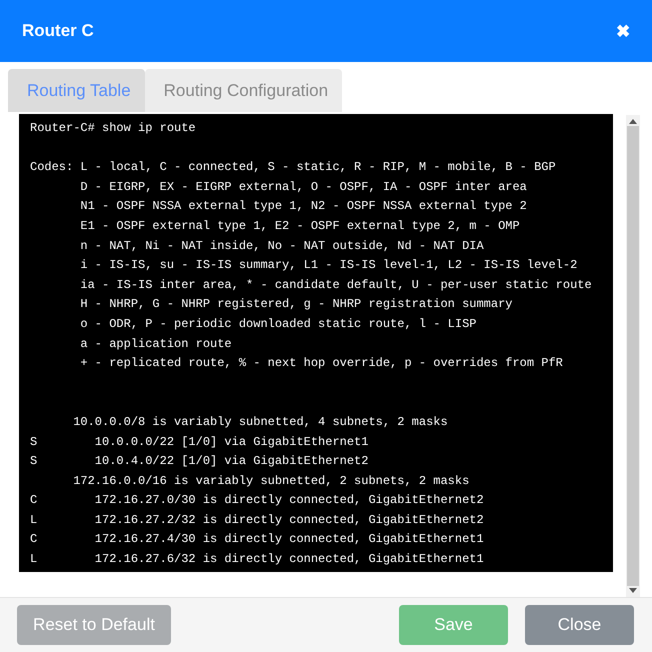 The width and height of the screenshot is (652, 652). I want to click on terminal-line: i - IS-IS, su - IS-IS summary, L1 - IS-IS level-1, L2 - IS-IS level-2, so click(328, 265).